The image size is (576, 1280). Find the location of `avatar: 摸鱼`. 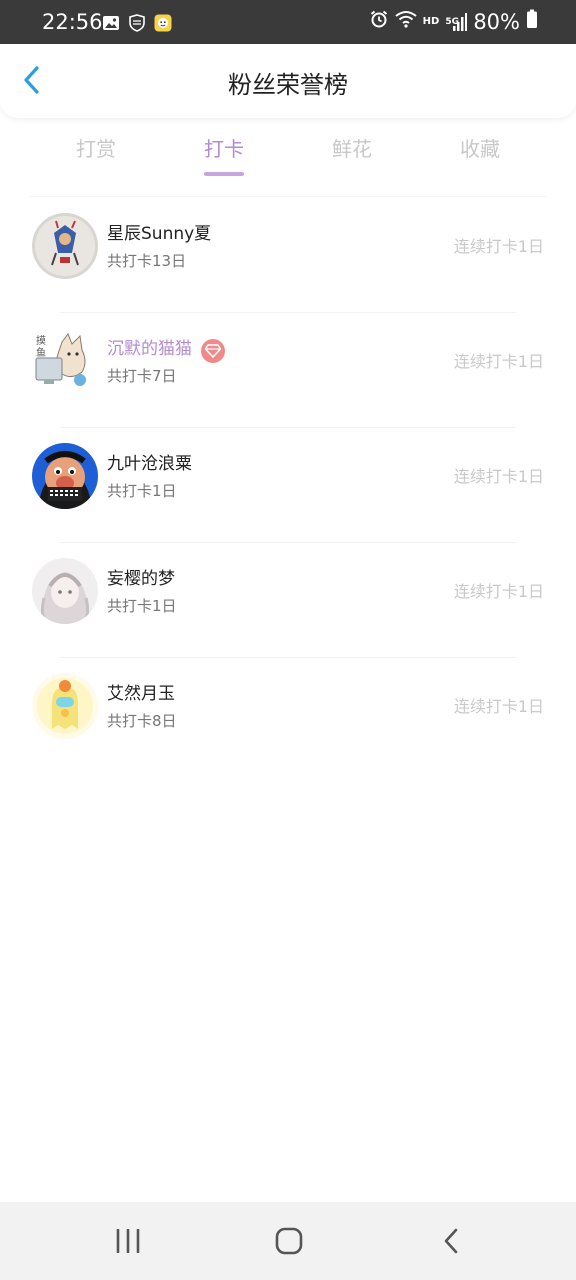

avatar: 摸鱼 is located at coordinates (65, 361).